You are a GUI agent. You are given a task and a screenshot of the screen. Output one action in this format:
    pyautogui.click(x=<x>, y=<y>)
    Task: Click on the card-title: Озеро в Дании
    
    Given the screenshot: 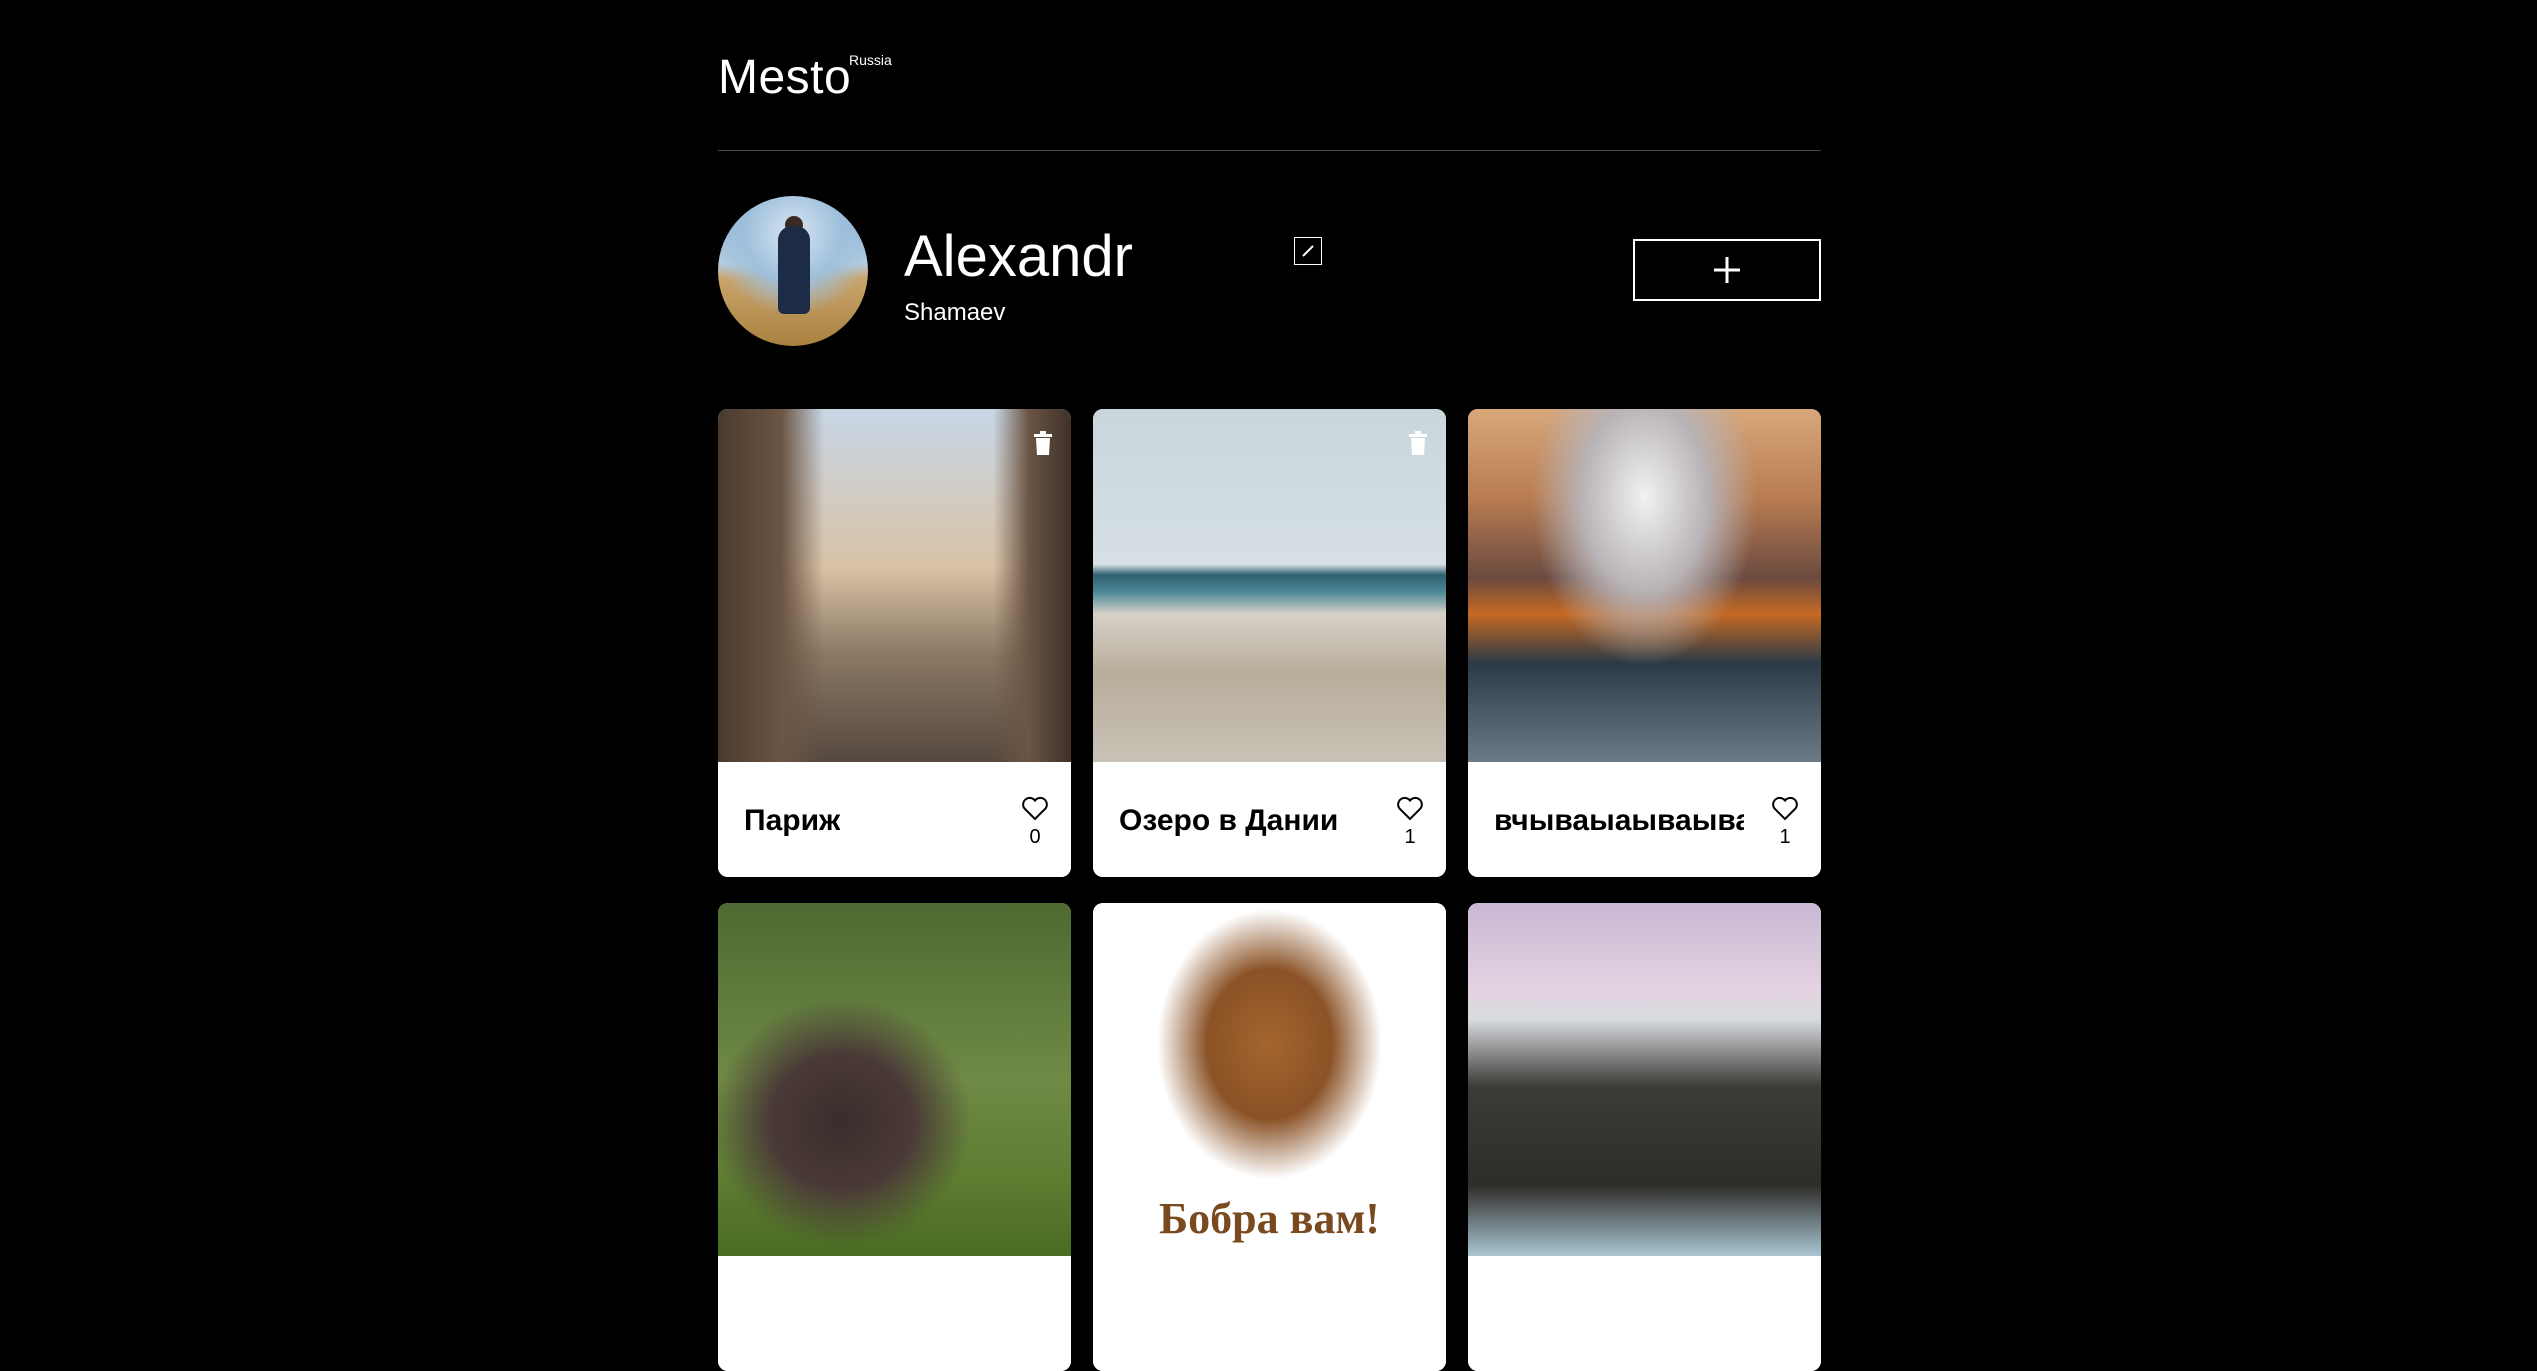 What is the action you would take?
    pyautogui.click(x=1229, y=820)
    